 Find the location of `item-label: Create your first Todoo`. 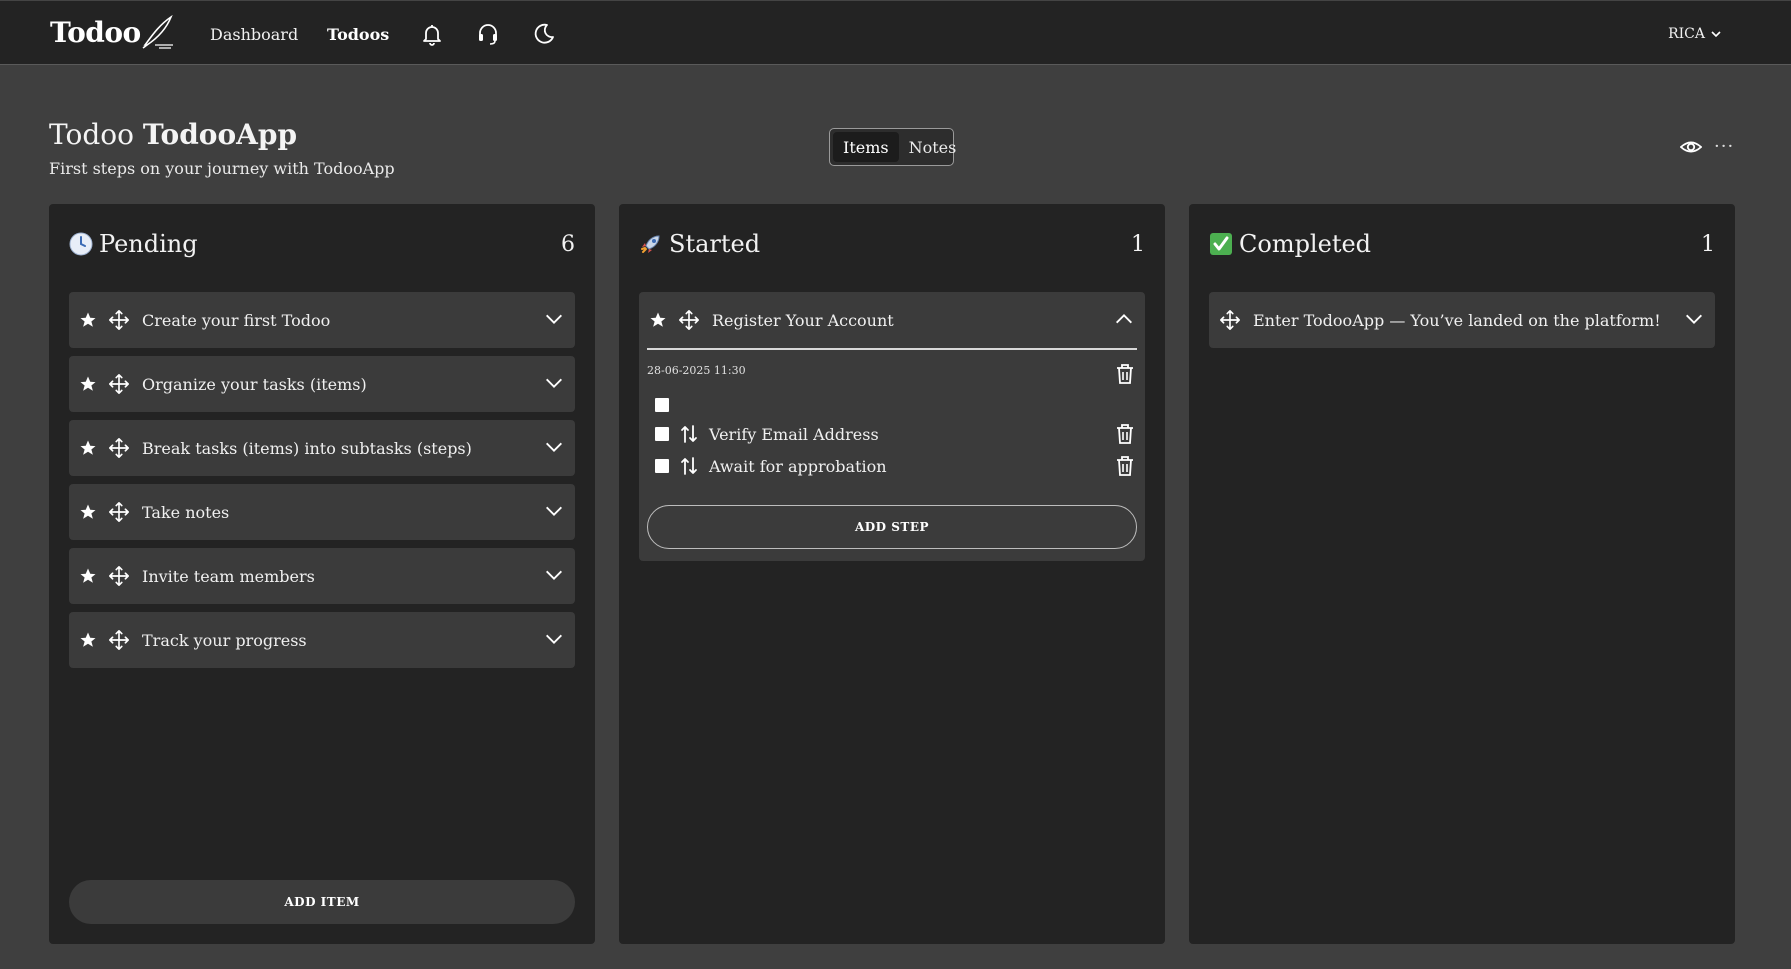

item-label: Create your first Todoo is located at coordinates (236, 320).